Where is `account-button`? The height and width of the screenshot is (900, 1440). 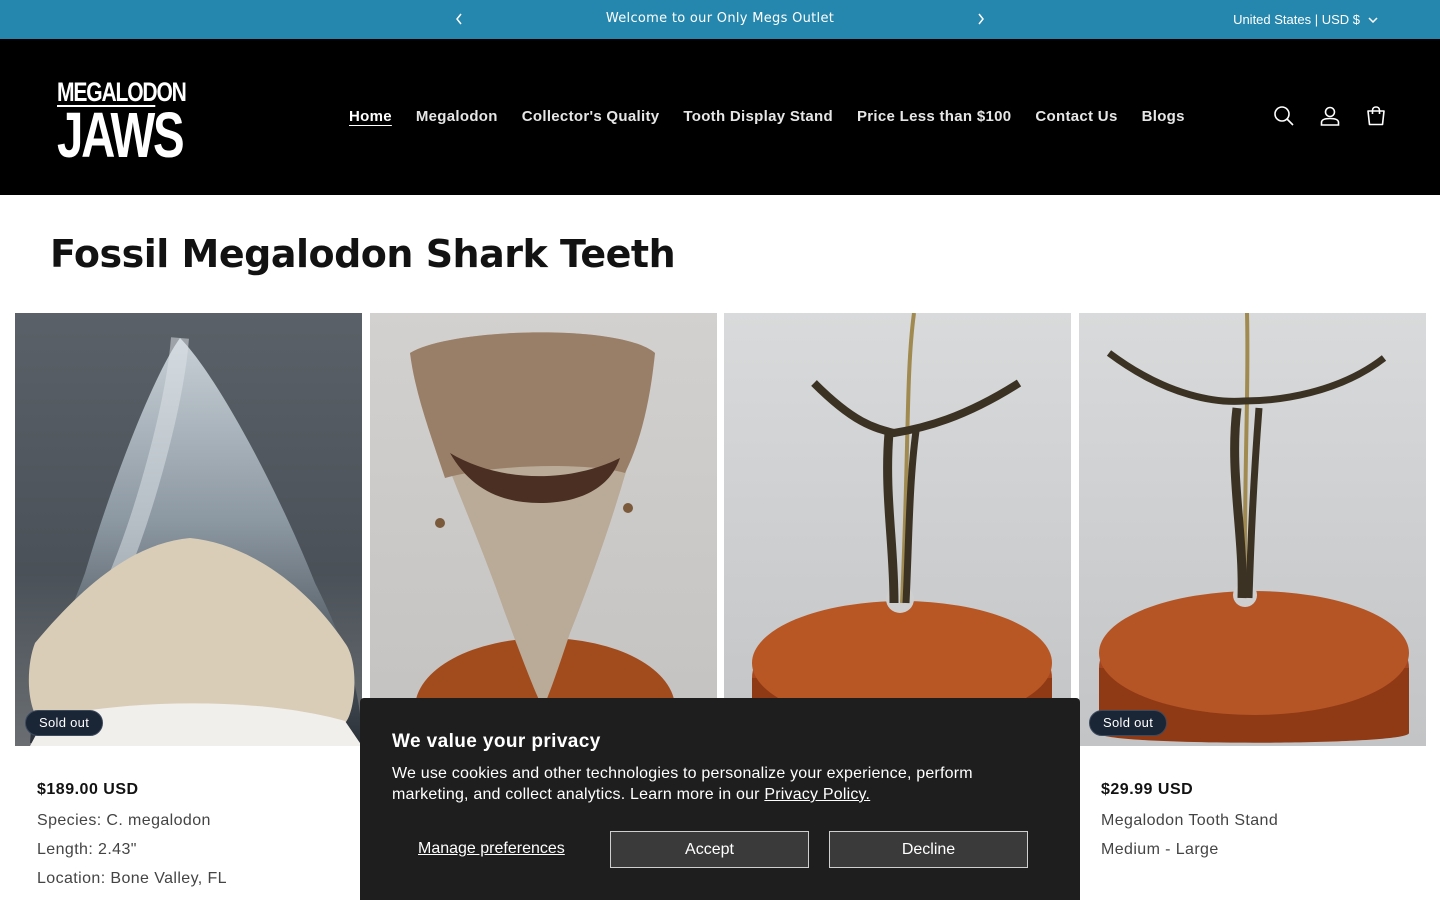
account-button is located at coordinates (1330, 116).